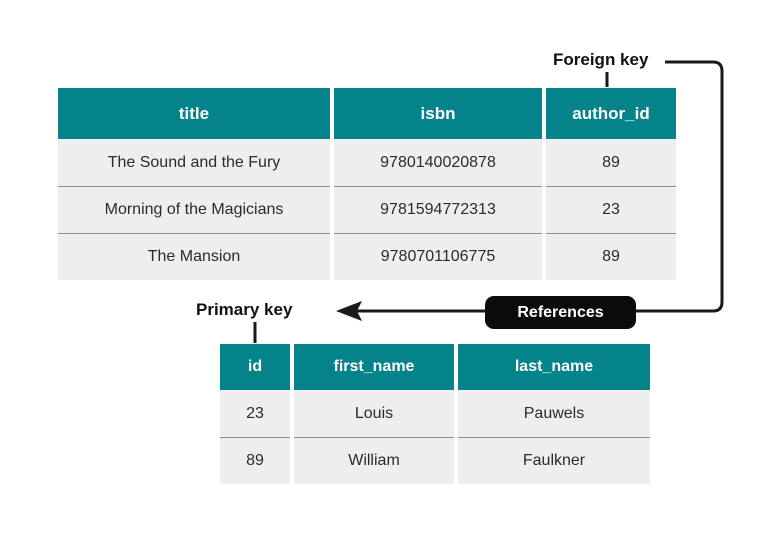 The image size is (782, 542). What do you see at coordinates (554, 367) in the screenshot?
I see `column-header-last-name: last_name` at bounding box center [554, 367].